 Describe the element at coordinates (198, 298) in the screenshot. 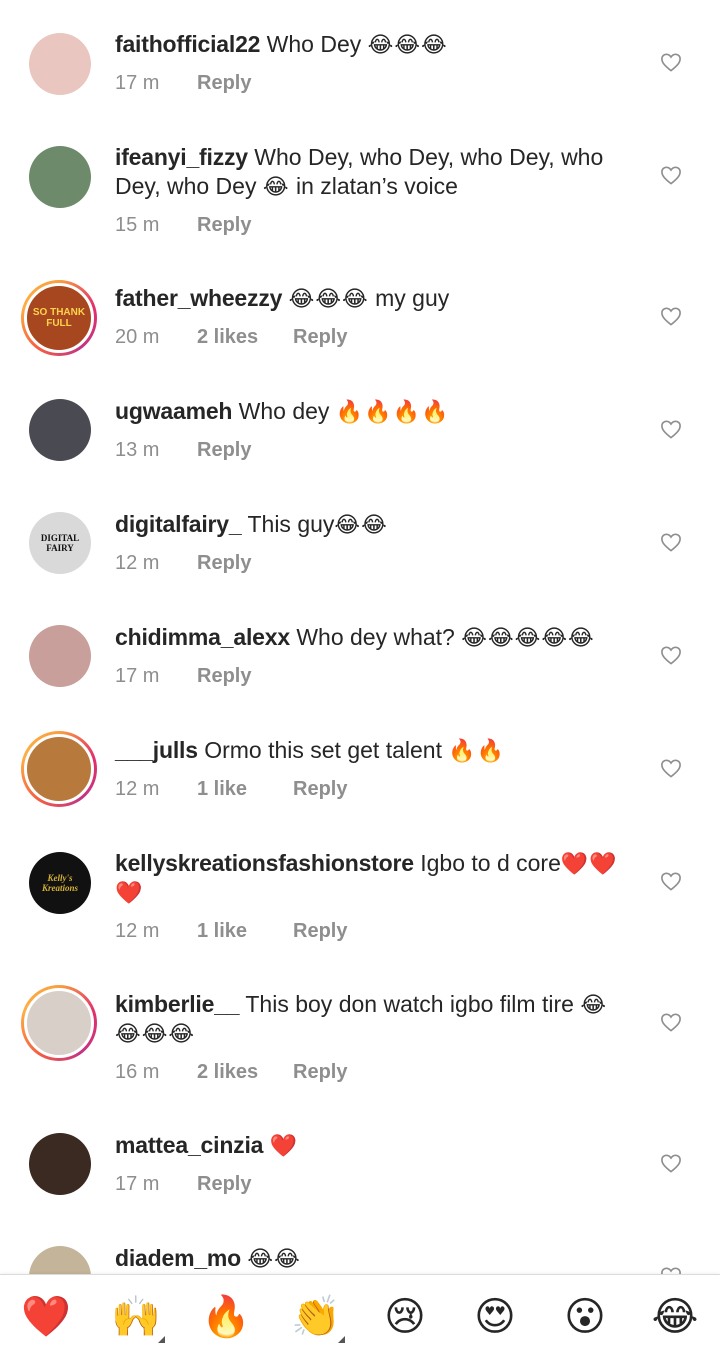

I see `comment-username: father_wheezzy` at that location.